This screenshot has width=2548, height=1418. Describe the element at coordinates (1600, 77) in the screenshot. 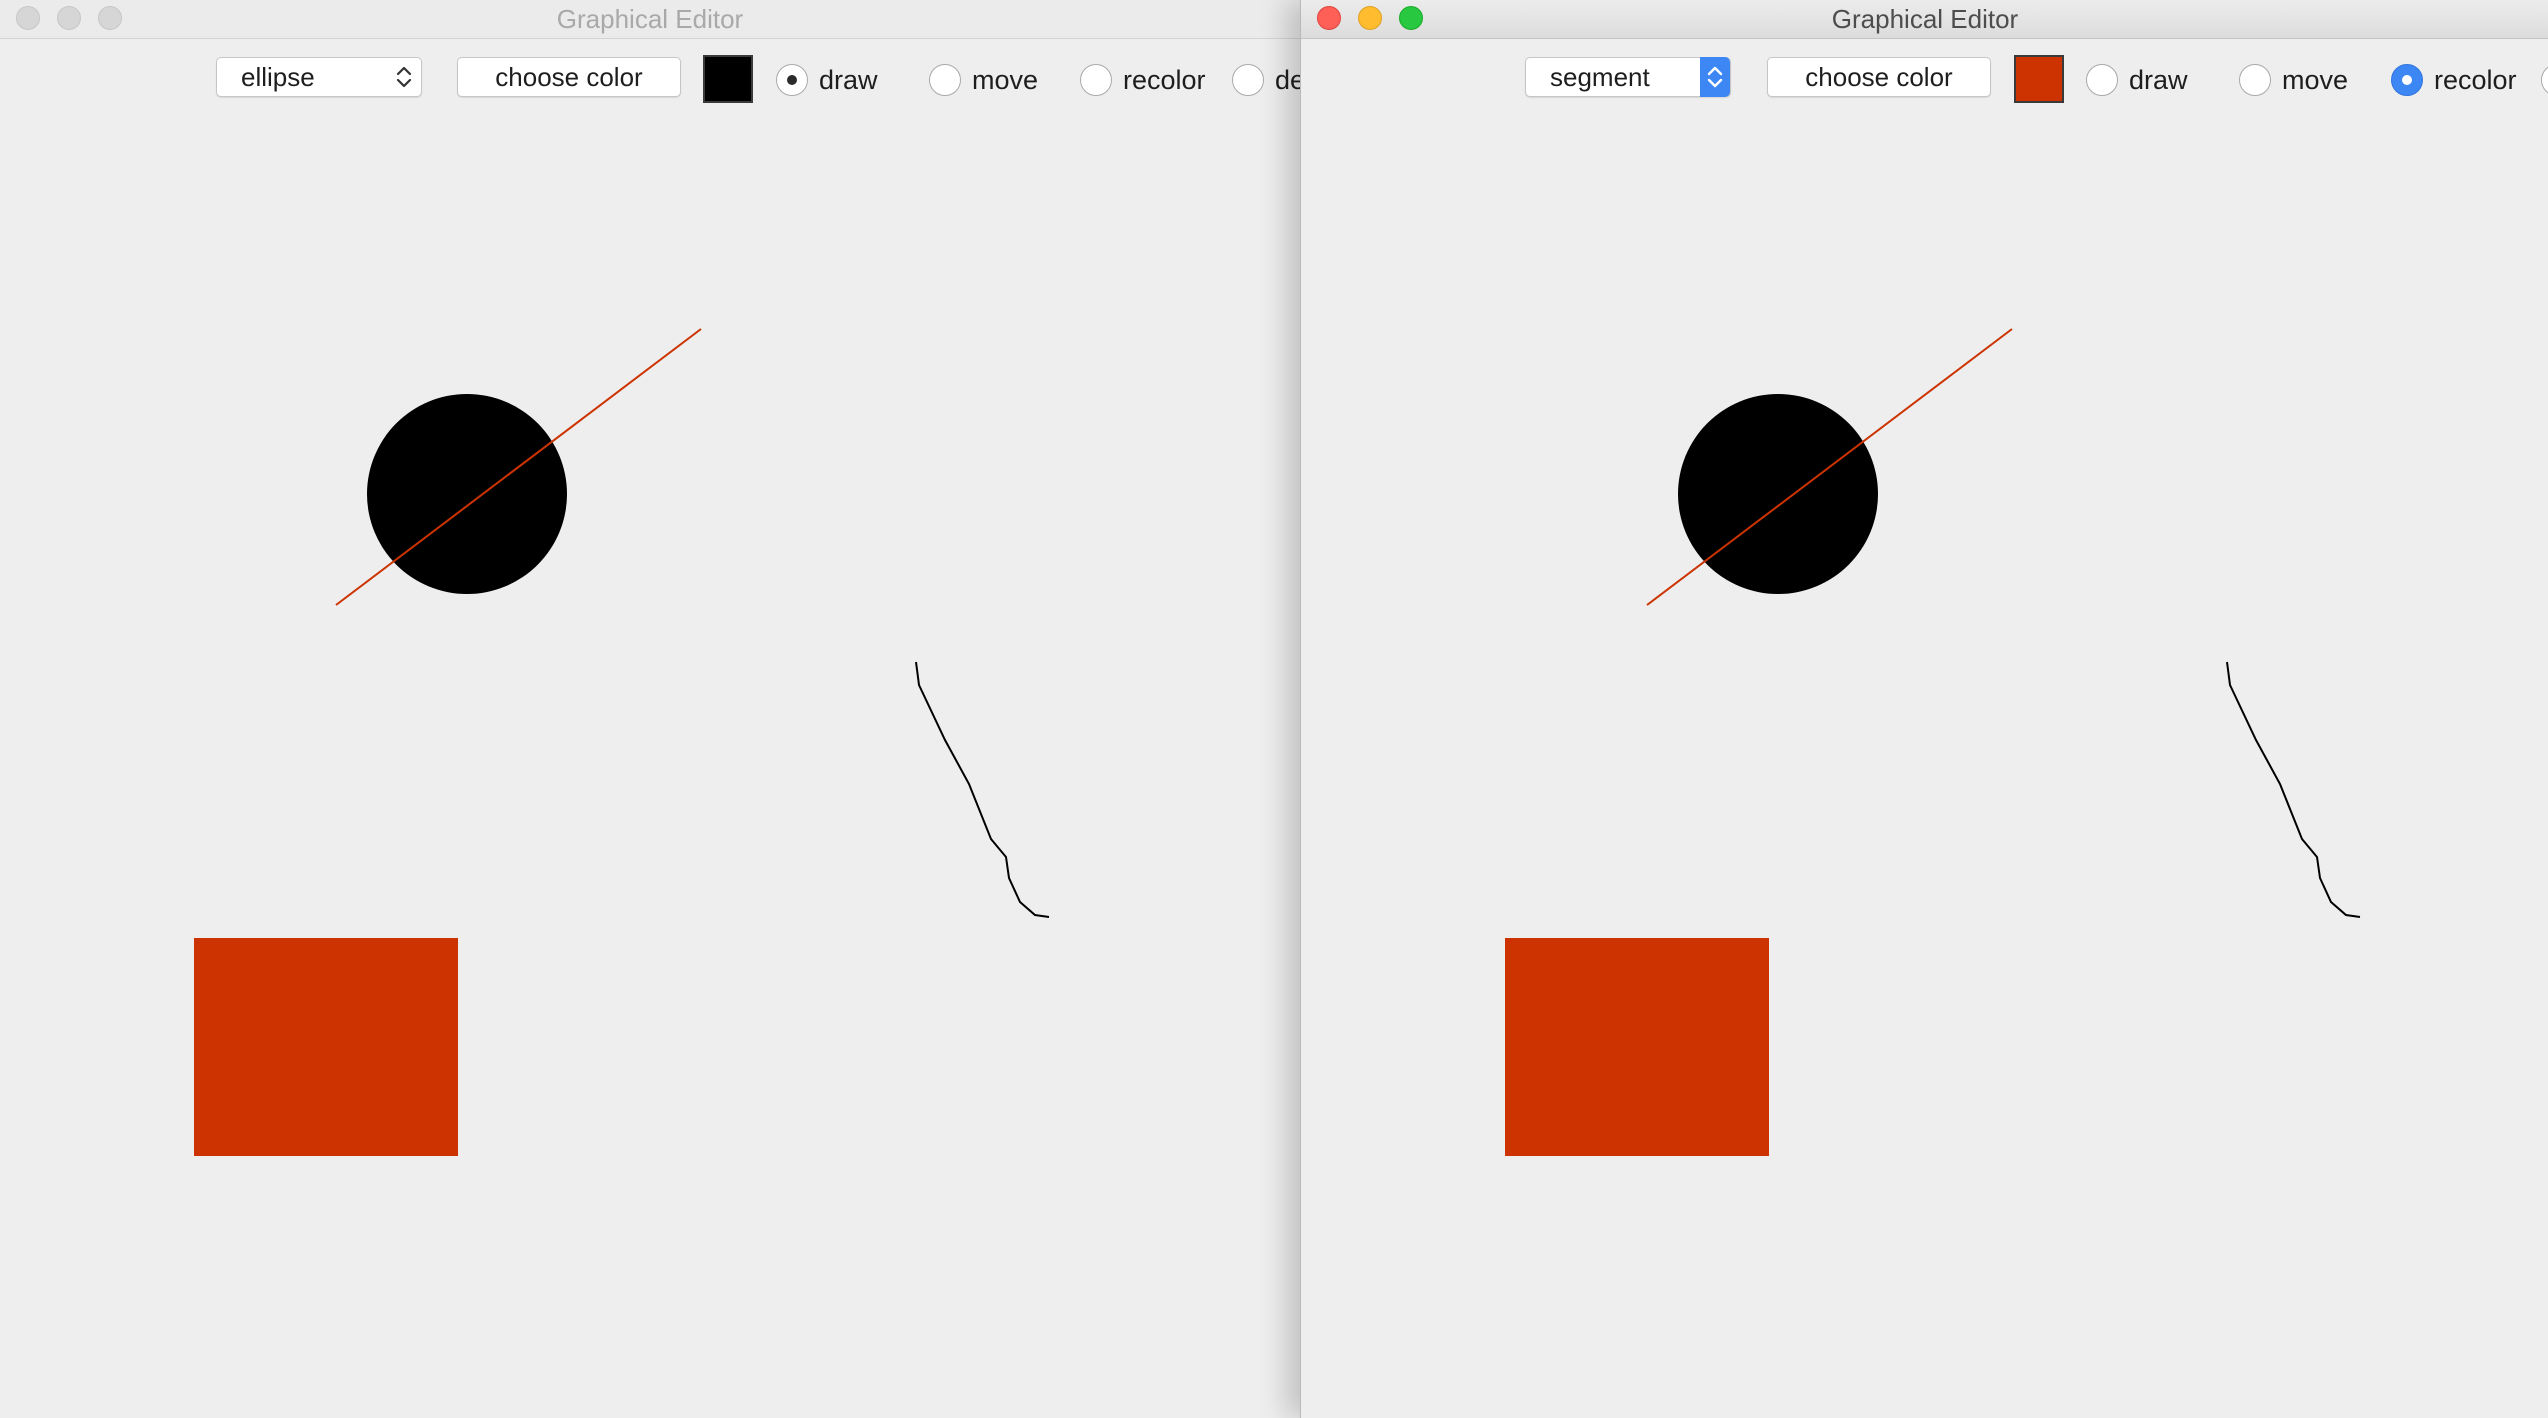

I see `shape-type-value: segment` at that location.